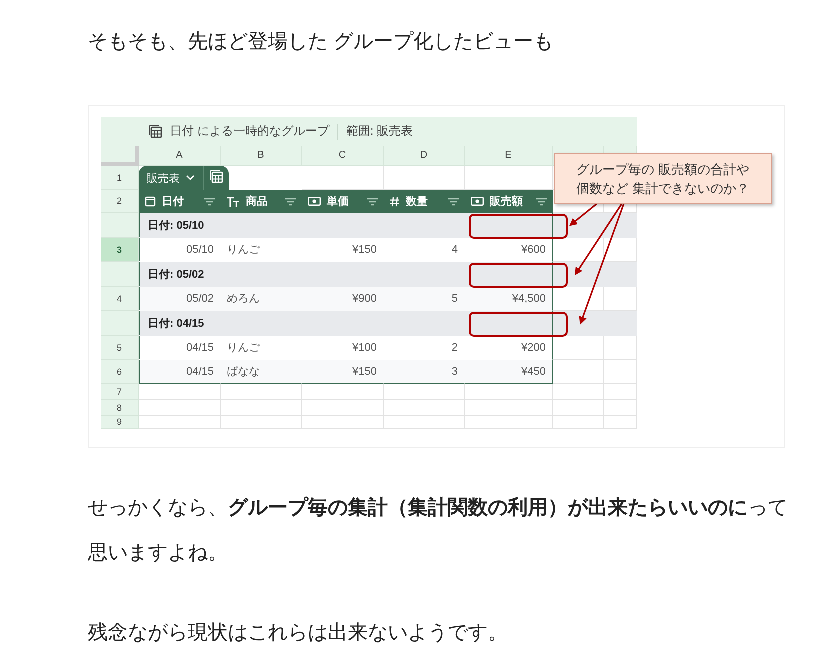 This screenshot has width=837, height=653. Describe the element at coordinates (424, 299) in the screenshot. I see `table-cell: 5` at that location.